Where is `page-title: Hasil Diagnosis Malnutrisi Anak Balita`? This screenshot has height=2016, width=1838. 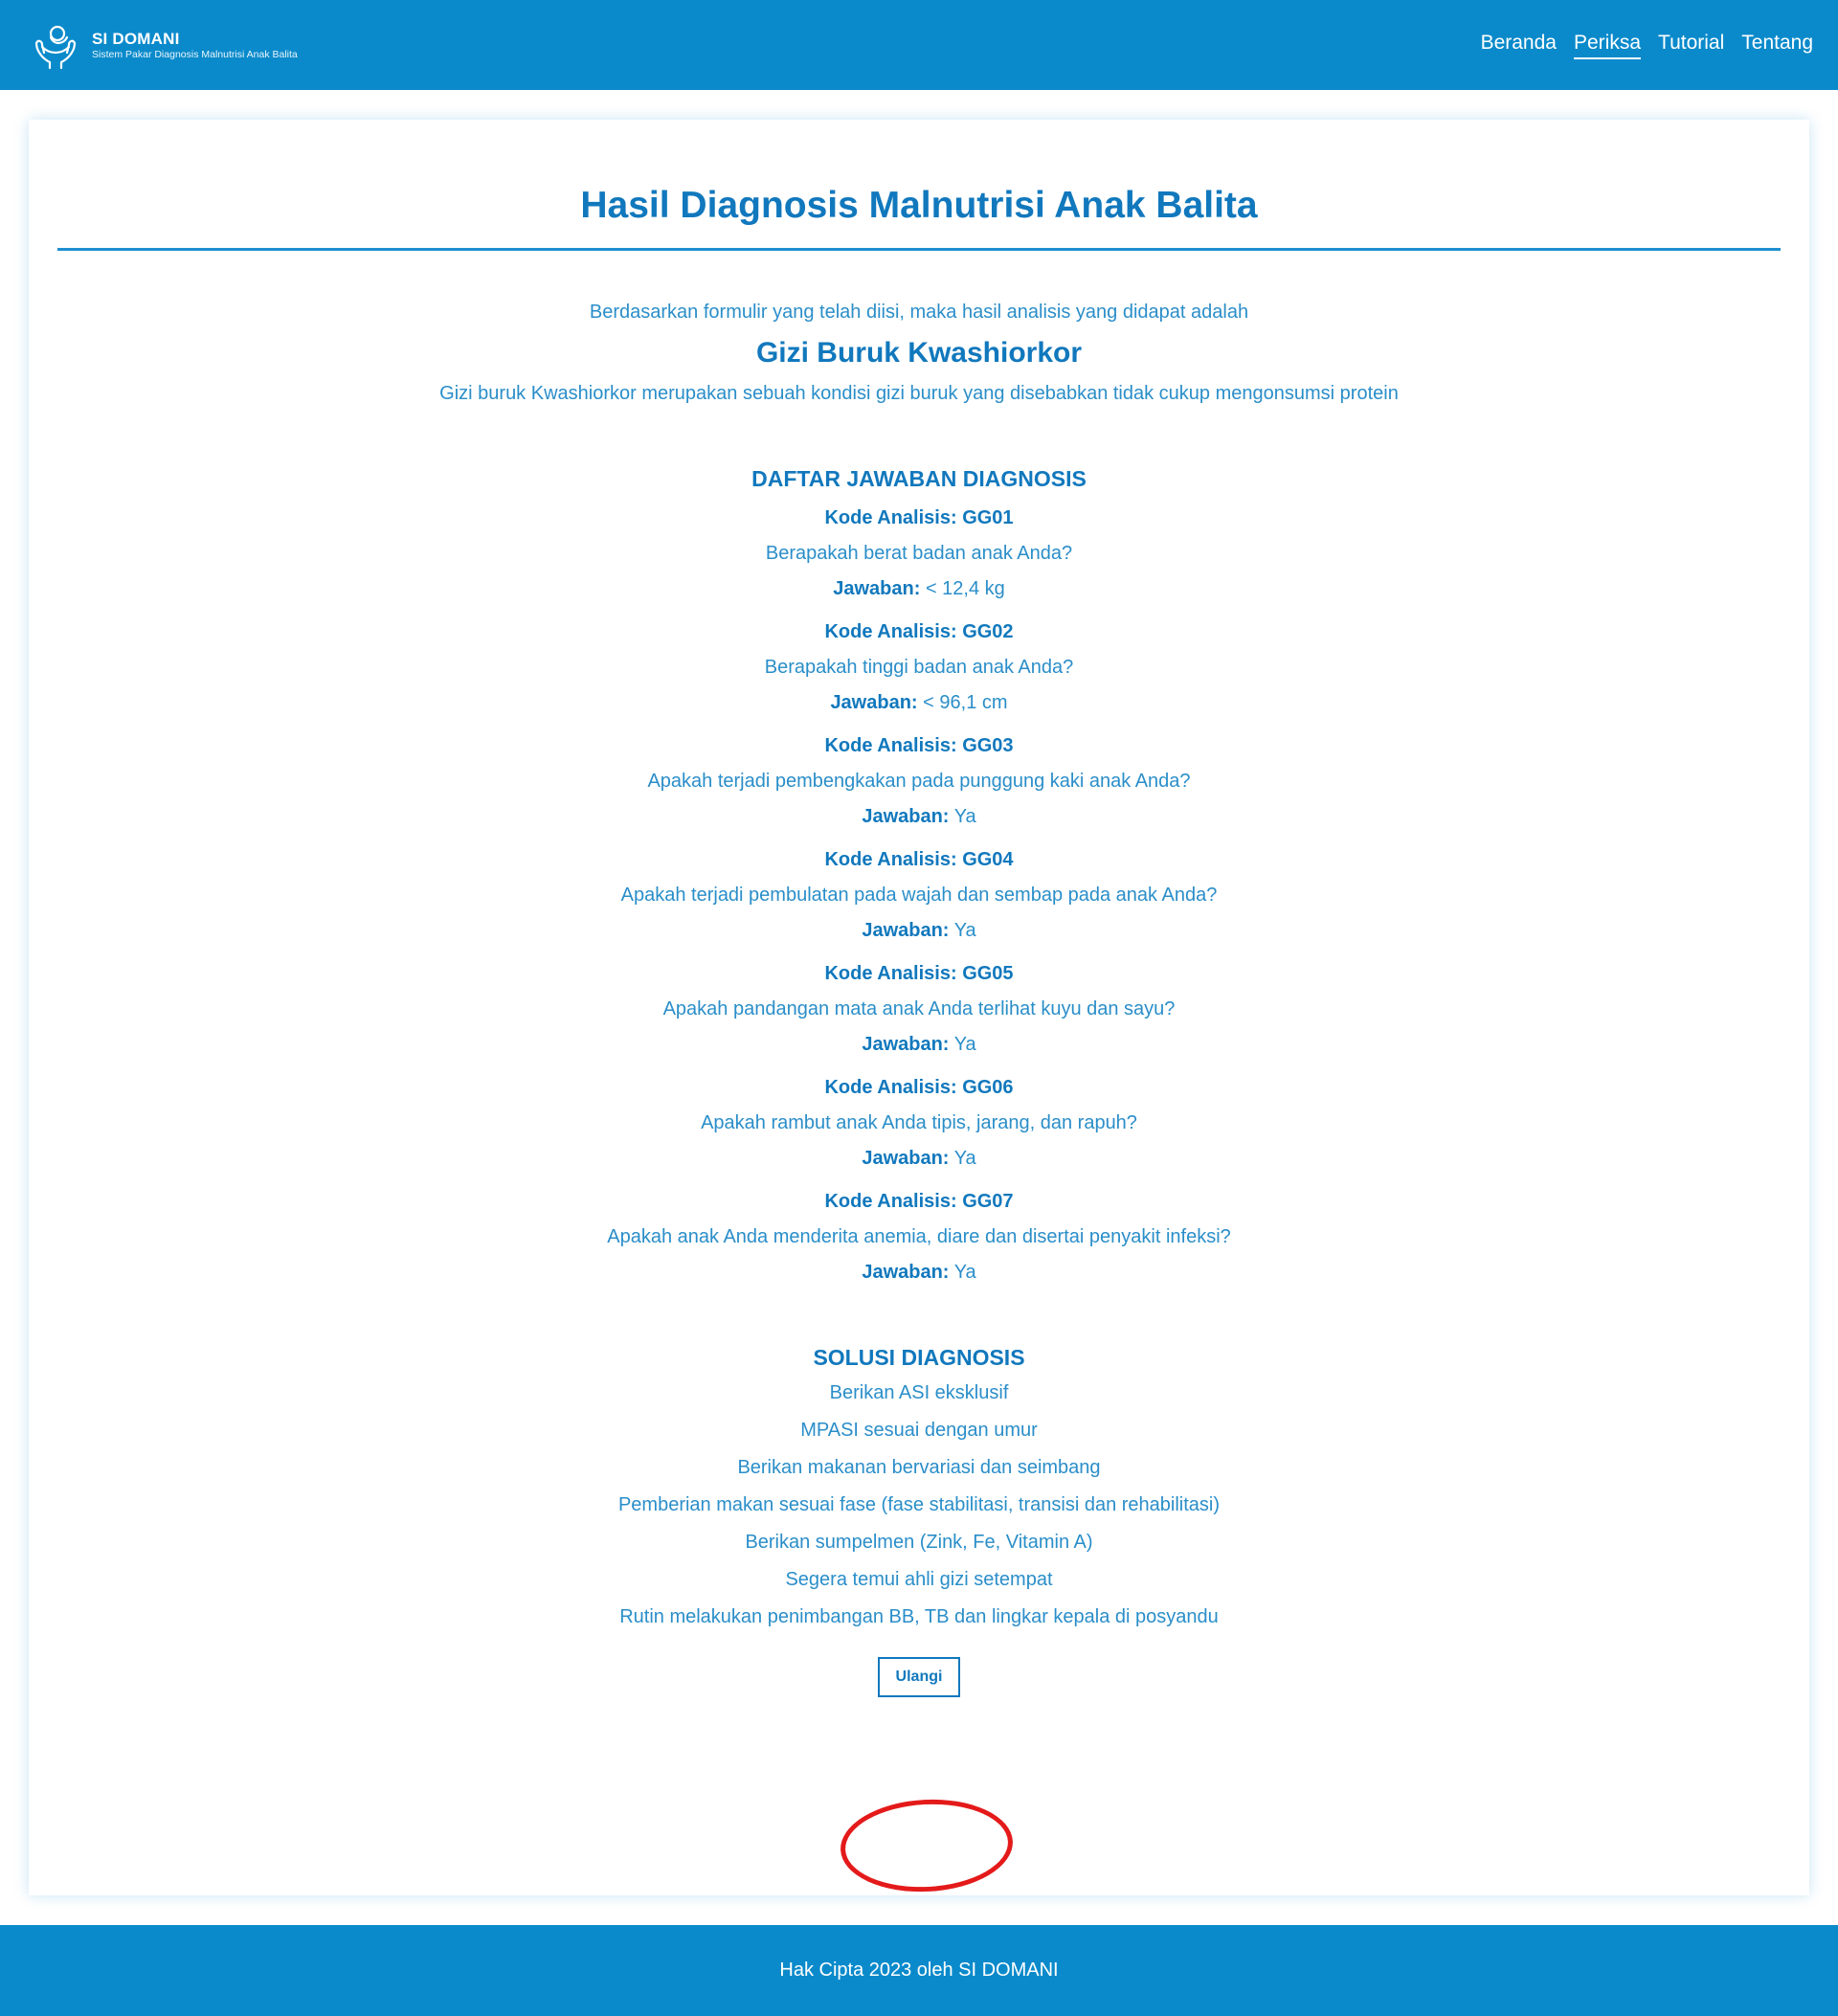
page-title: Hasil Diagnosis Malnutrisi Anak Balita is located at coordinates (919, 206).